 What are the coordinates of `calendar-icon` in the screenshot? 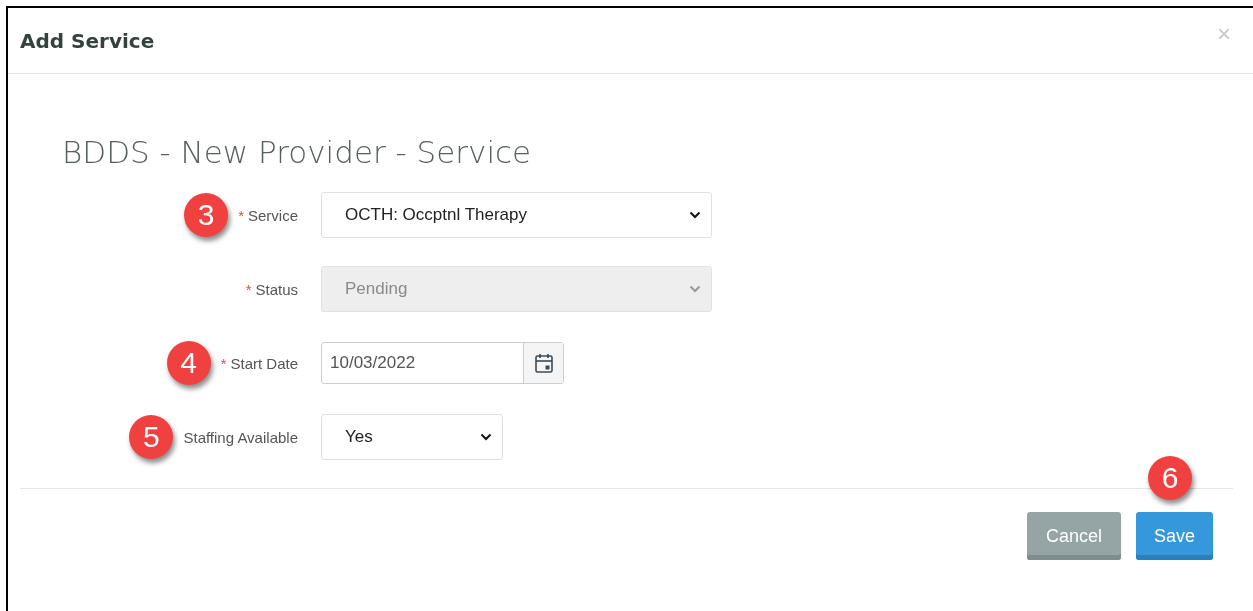 It's located at (543, 363).